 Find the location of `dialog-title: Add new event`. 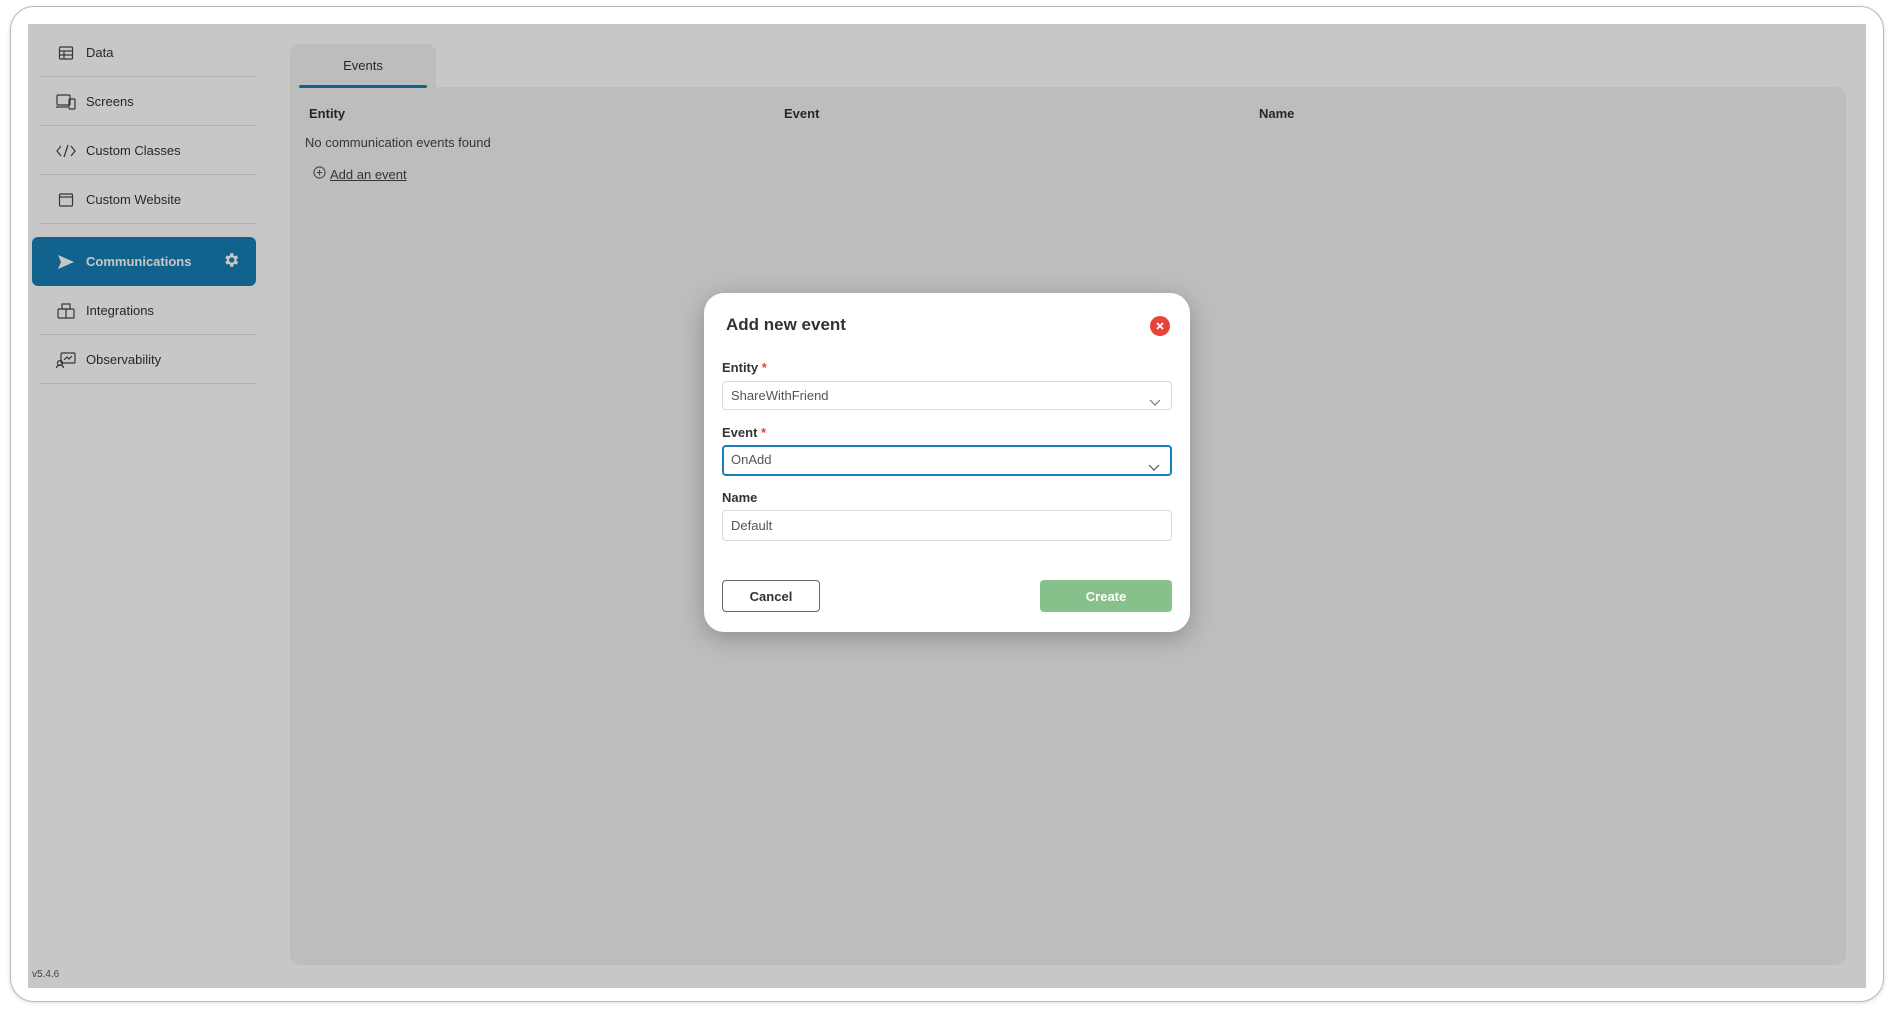

dialog-title: Add new event is located at coordinates (786, 324).